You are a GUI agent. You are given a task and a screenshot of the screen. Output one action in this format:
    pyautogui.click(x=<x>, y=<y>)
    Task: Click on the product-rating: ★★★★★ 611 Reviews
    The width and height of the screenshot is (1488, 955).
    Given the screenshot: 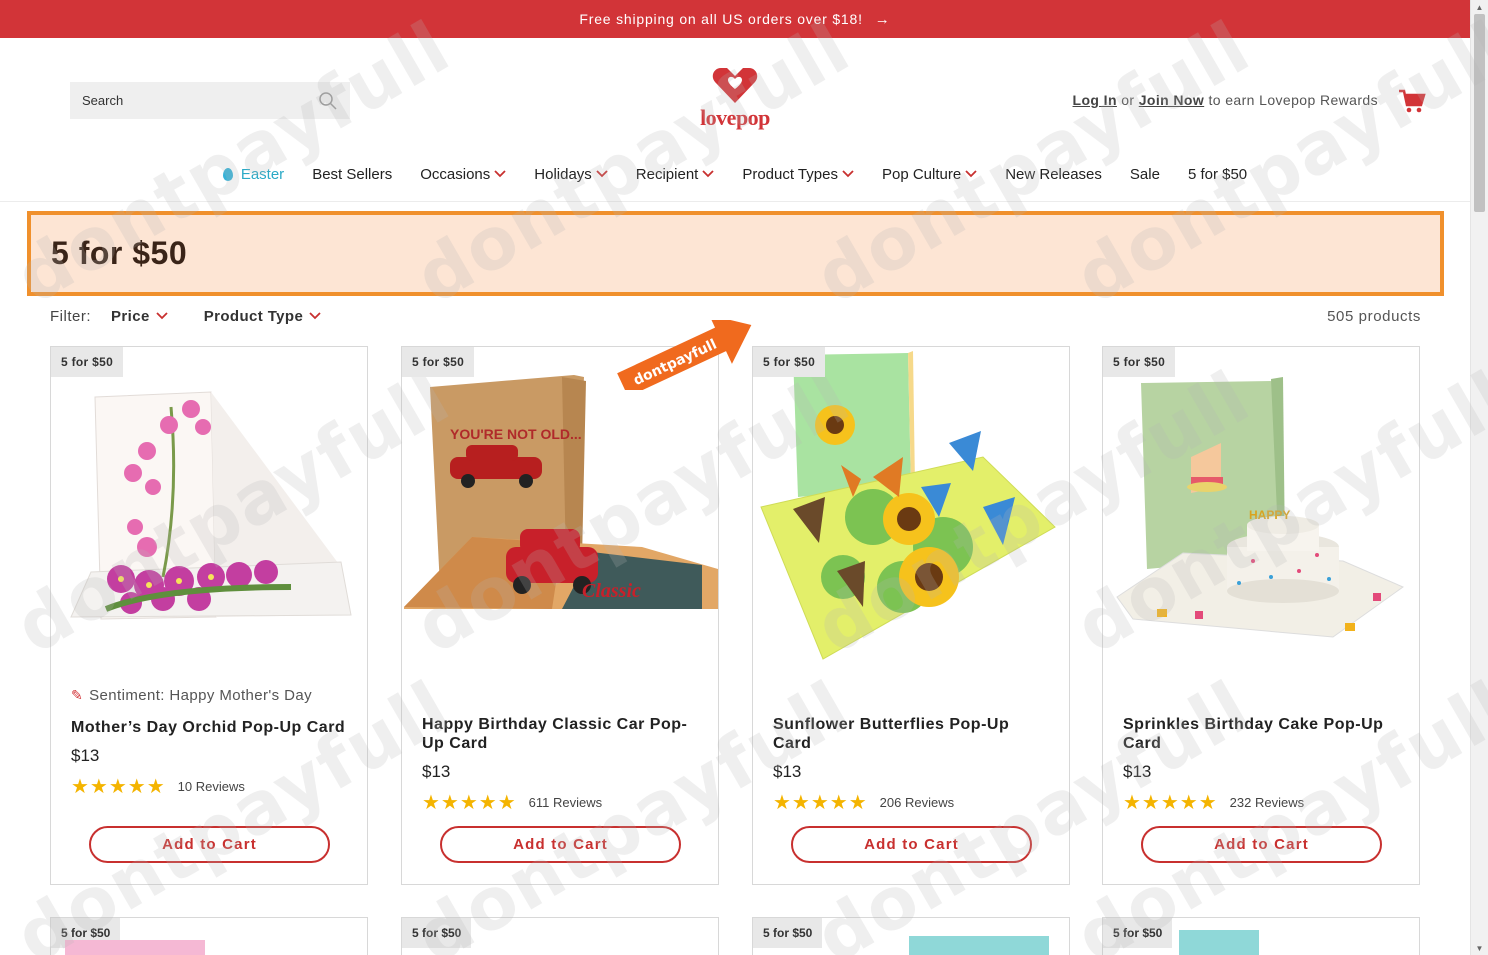 What is the action you would take?
    pyautogui.click(x=561, y=802)
    